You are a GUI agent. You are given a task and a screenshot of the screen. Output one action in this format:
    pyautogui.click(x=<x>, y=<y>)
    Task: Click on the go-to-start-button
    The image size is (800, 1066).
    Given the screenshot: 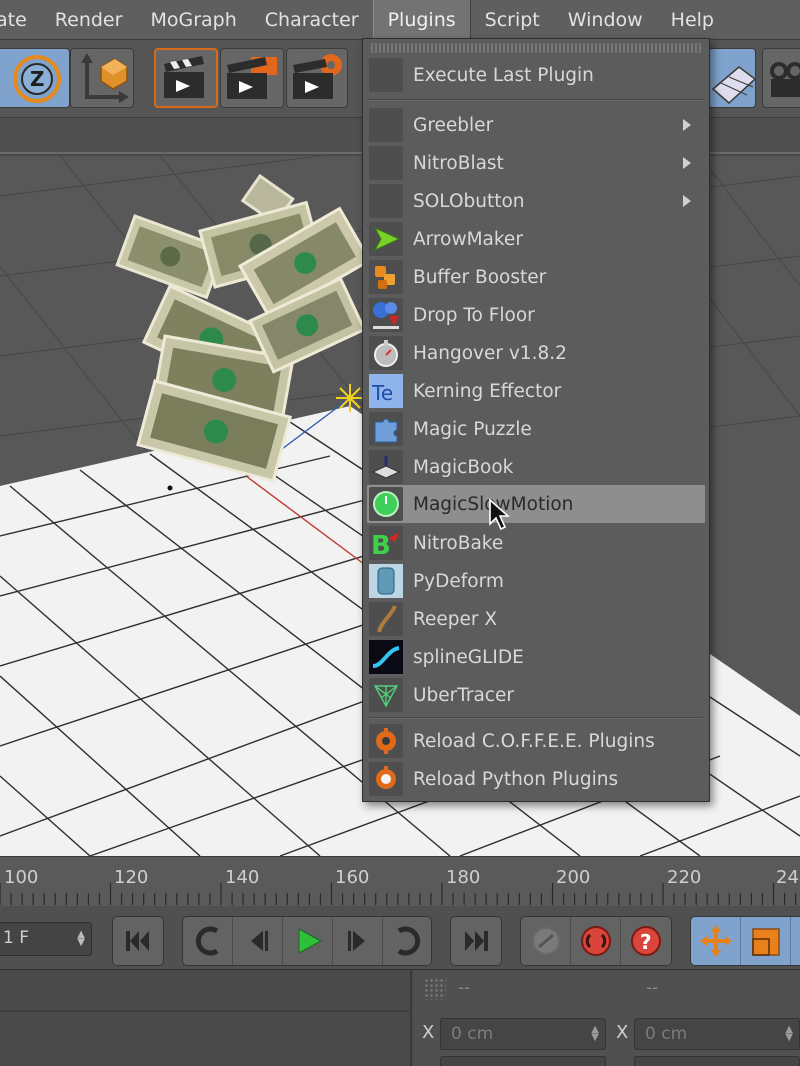 What is the action you would take?
    pyautogui.click(x=138, y=941)
    